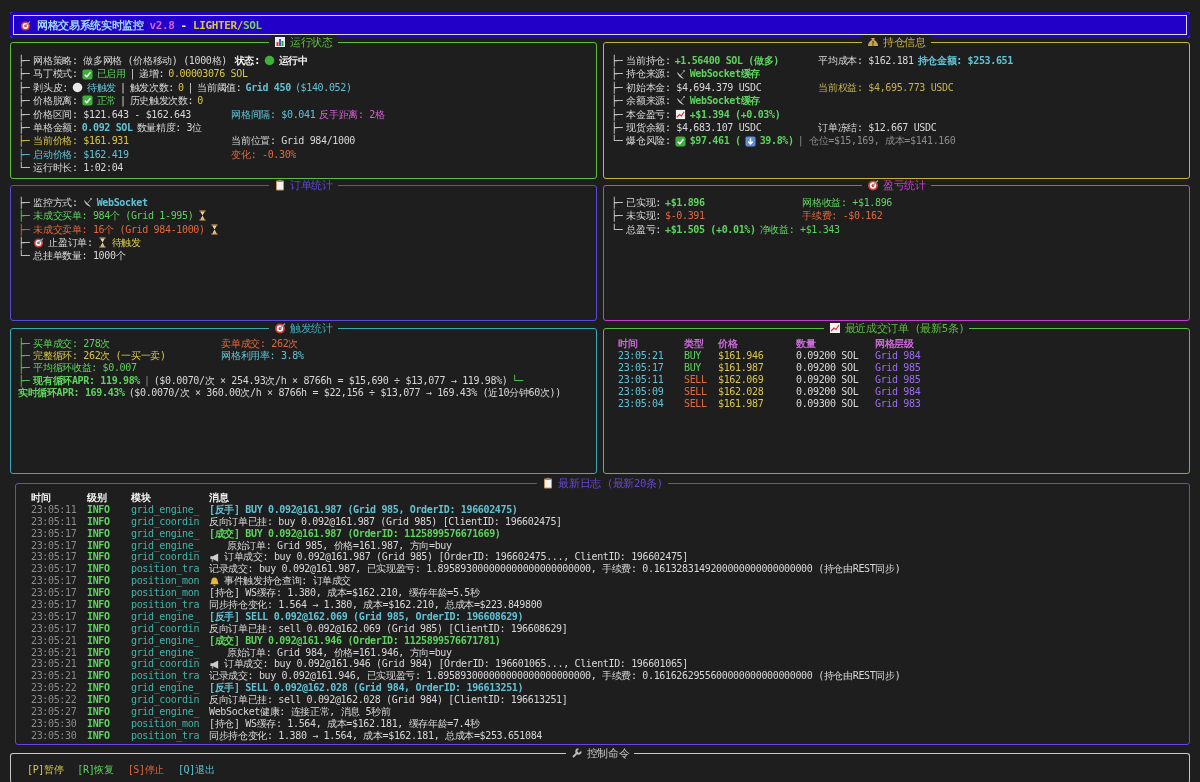 The image size is (1200, 782). What do you see at coordinates (828, 356) in the screenshot?
I see `table-cell-text: 0.09200 SOL` at bounding box center [828, 356].